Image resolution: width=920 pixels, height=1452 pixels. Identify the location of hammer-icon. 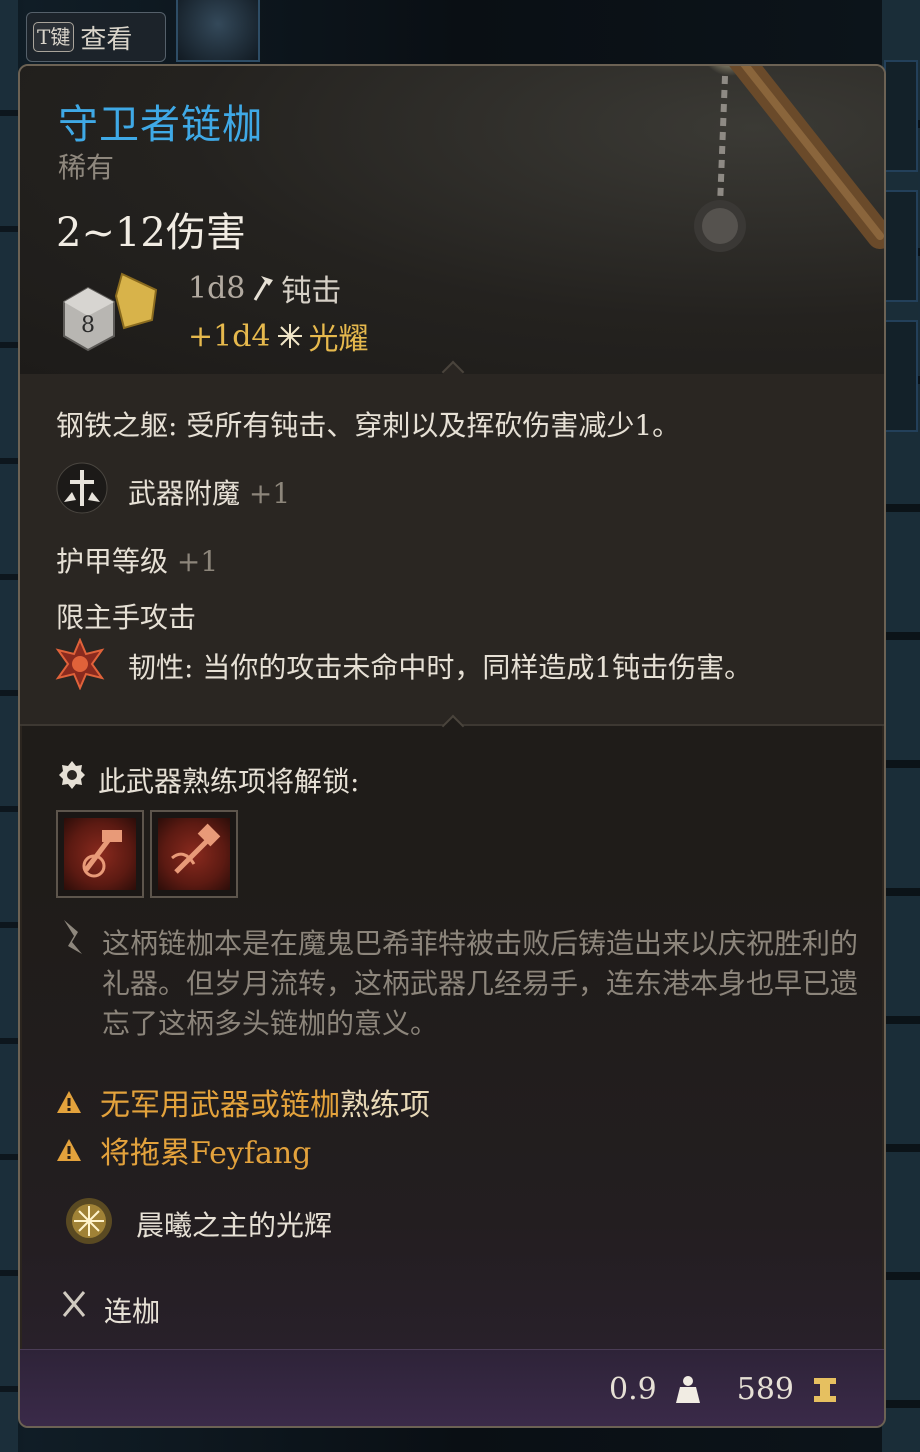
(264, 288).